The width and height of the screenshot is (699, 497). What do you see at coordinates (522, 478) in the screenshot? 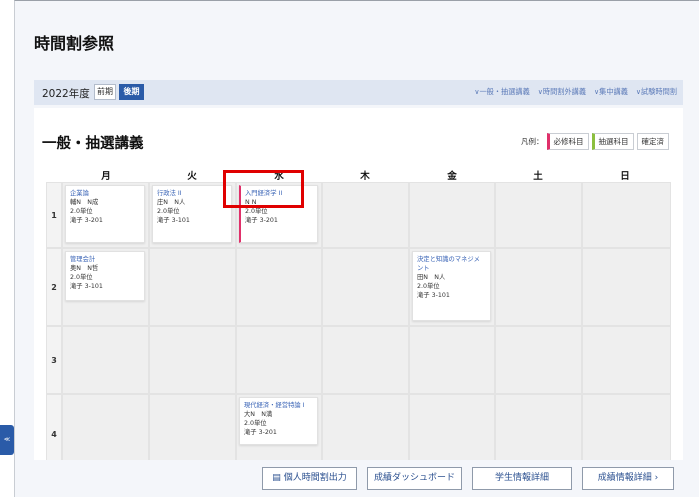
I see `student-info-button: 学生情報詳細` at bounding box center [522, 478].